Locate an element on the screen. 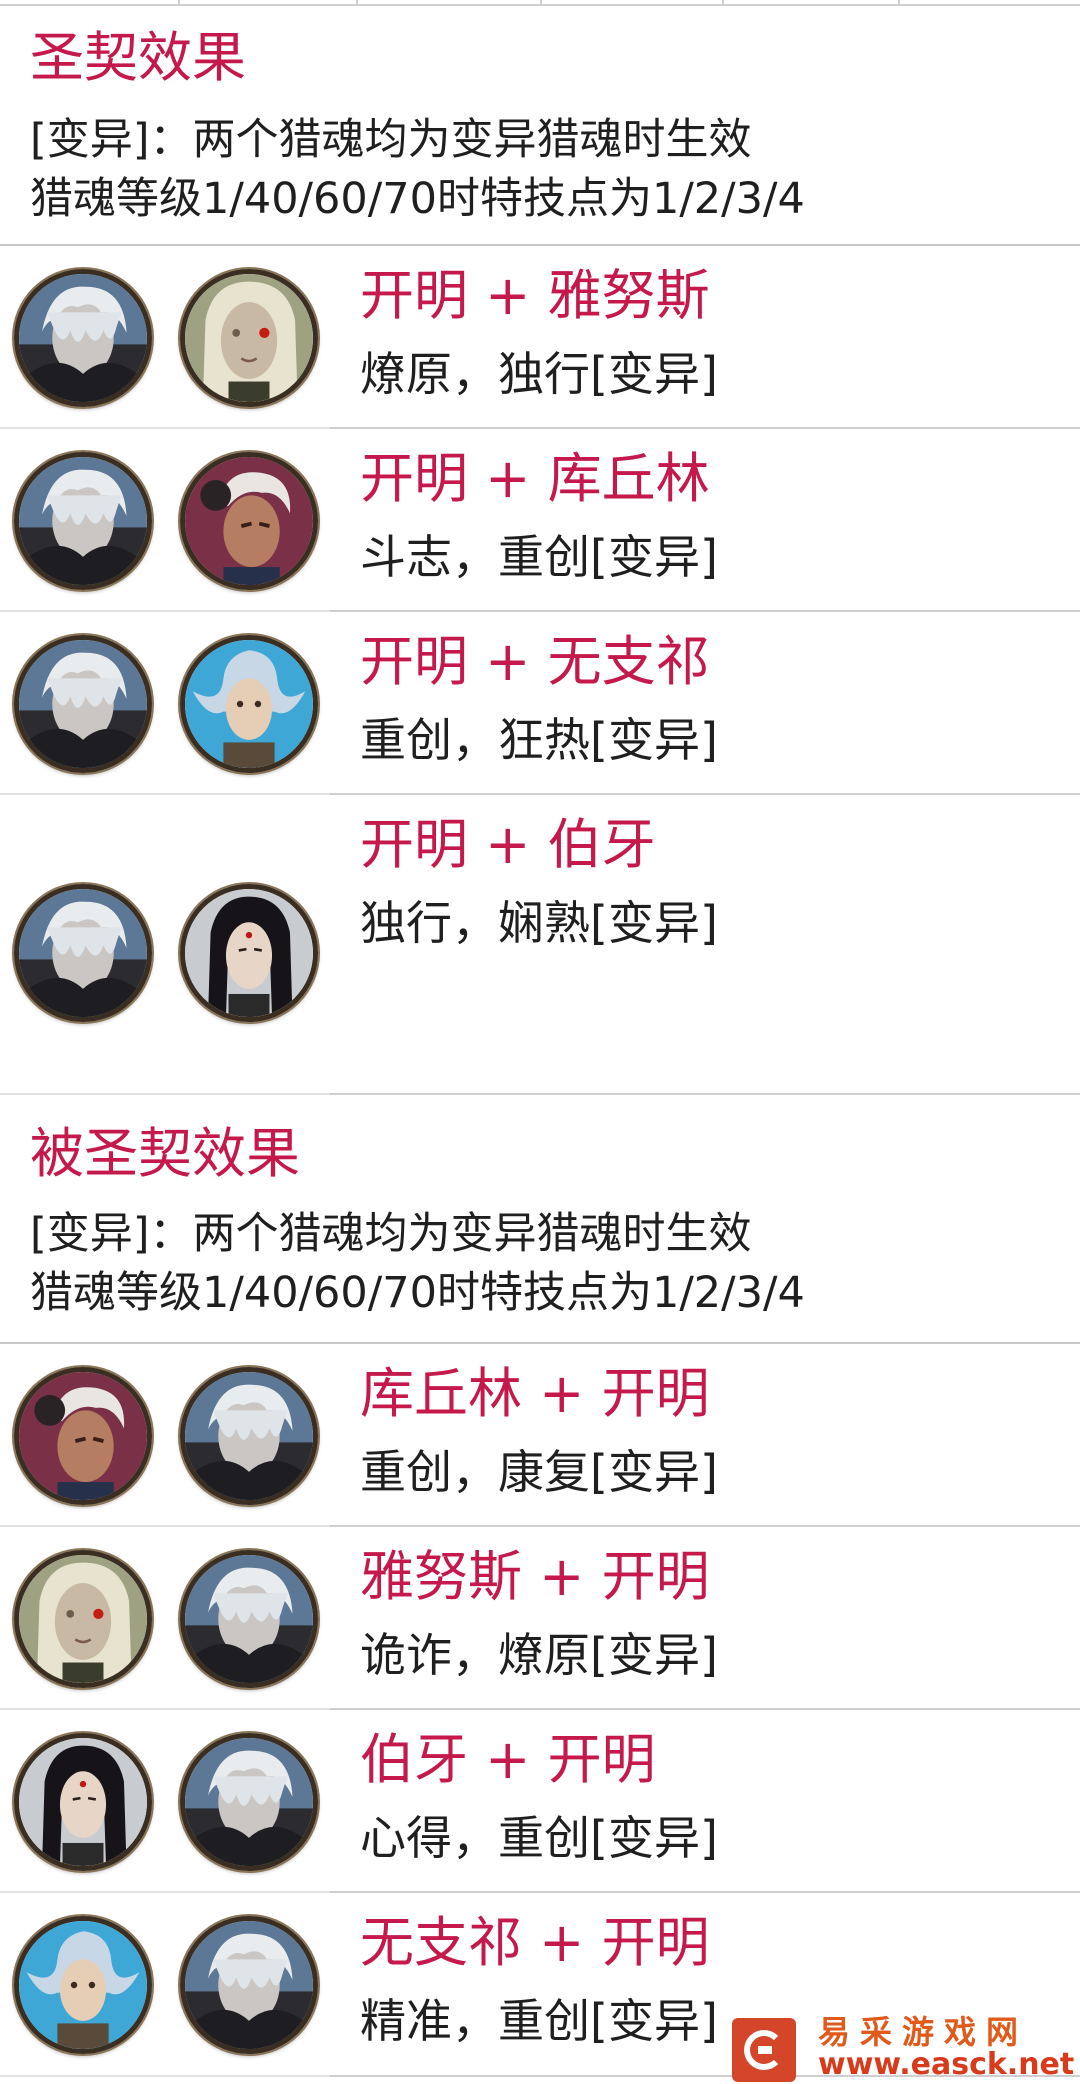  combo-title: 开明 + 雅努斯 is located at coordinates (535, 295).